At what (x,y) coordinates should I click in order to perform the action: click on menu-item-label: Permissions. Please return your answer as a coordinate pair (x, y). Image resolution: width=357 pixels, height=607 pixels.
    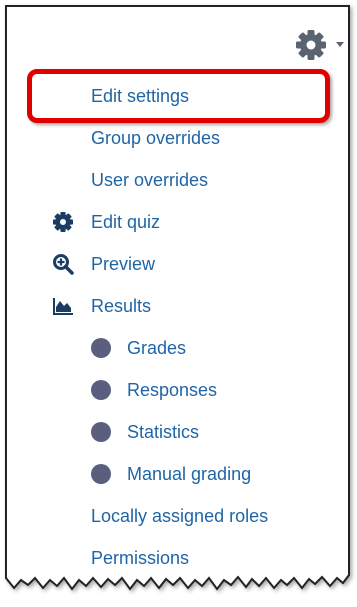
    Looking at the image, I should click on (140, 558).